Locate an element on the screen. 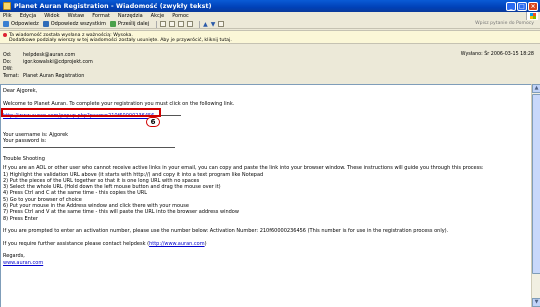 Image resolution: width=540 pixels, height=307 pixels. sent-date: Wysłano: Śr 2006-03-15 18:28 is located at coordinates (497, 54).